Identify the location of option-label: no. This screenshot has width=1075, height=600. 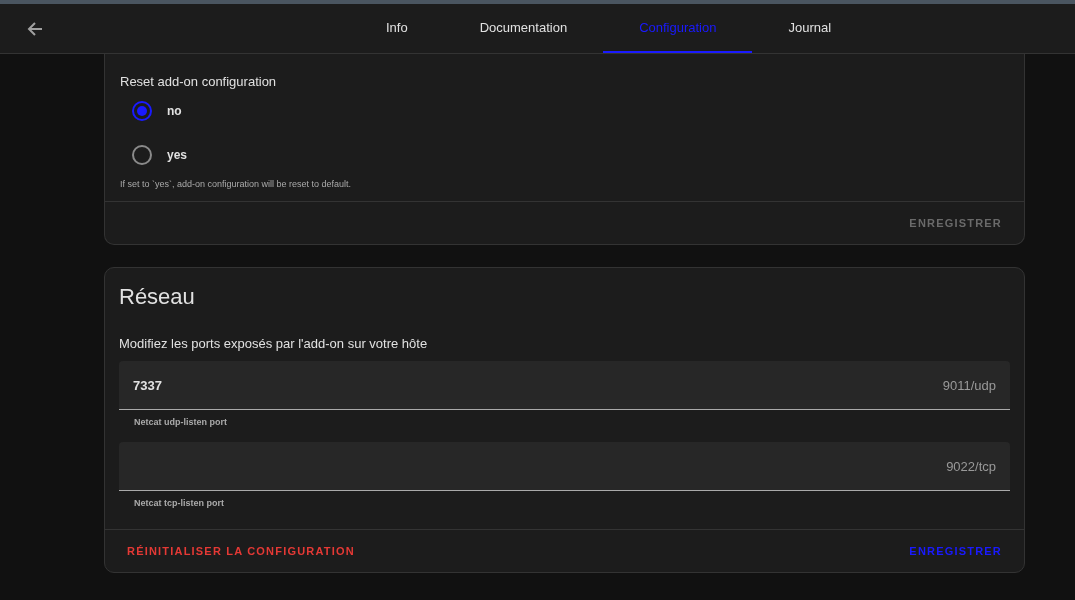
(174, 111).